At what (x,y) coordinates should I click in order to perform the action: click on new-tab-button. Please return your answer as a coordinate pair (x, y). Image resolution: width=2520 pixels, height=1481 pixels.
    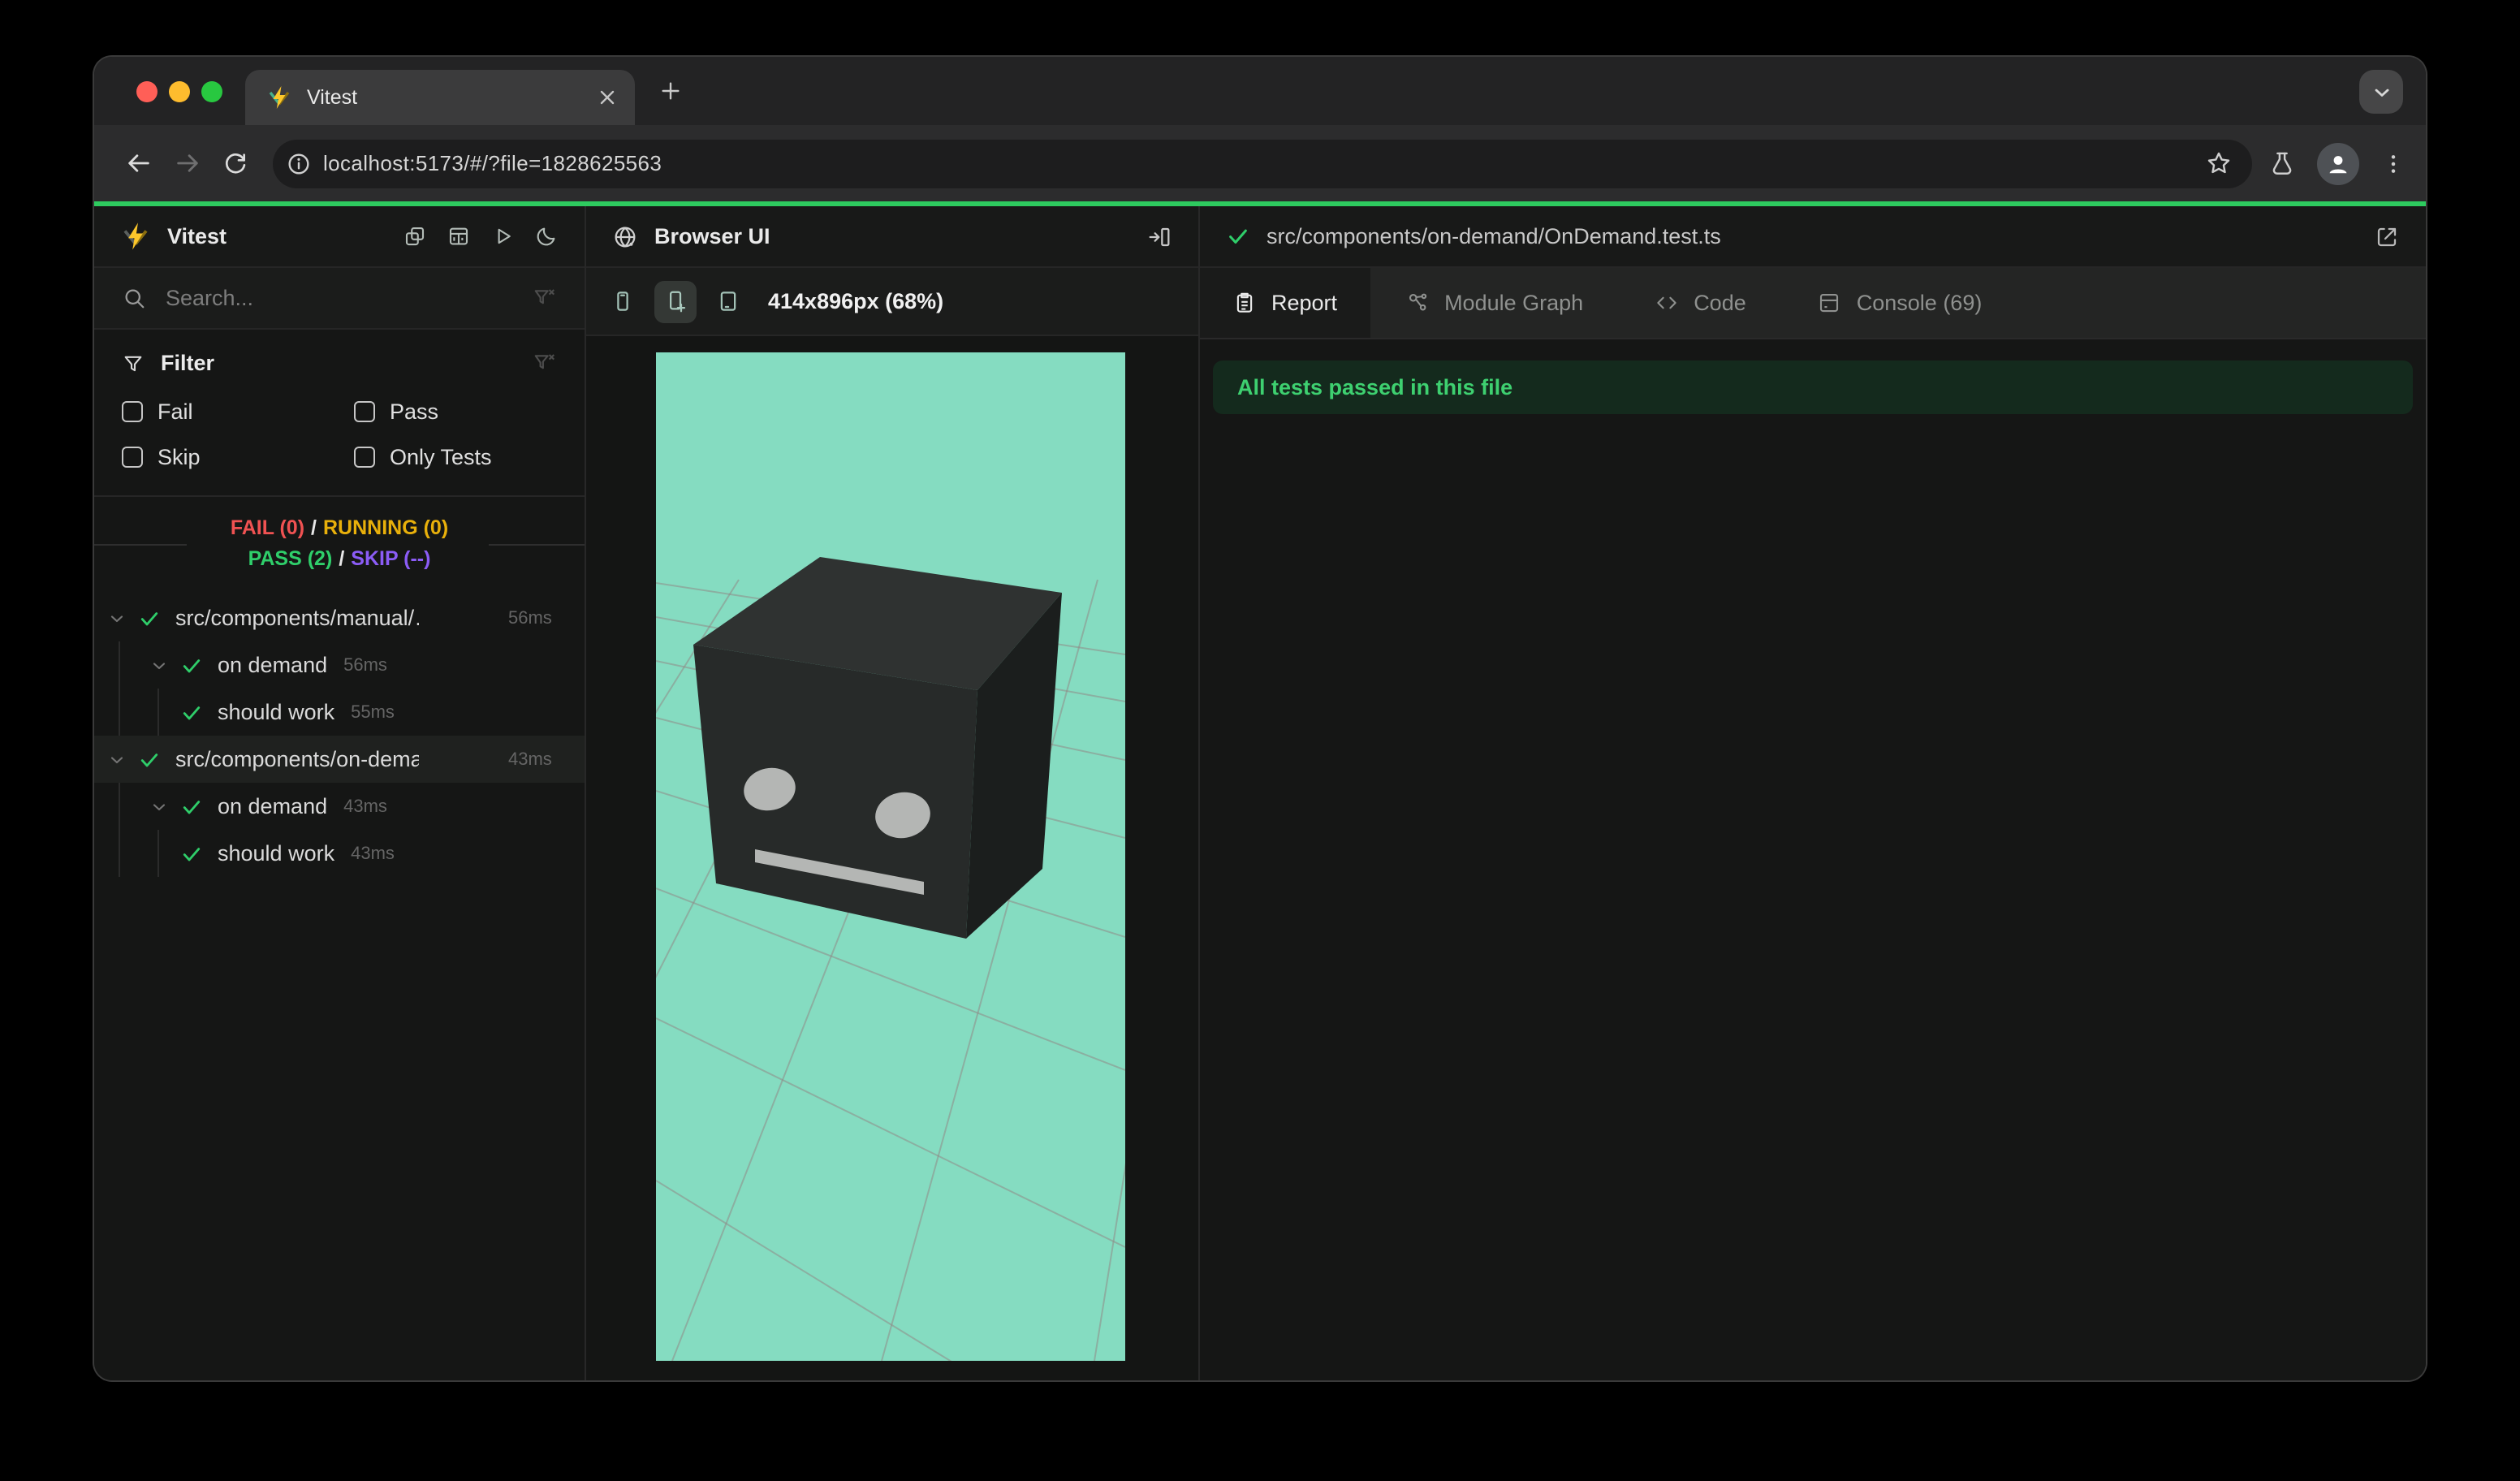
    Looking at the image, I should click on (671, 91).